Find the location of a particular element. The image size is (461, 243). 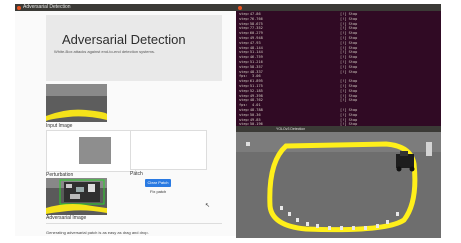

clear-patch-button: Clear Patch is located at coordinates (158, 183).